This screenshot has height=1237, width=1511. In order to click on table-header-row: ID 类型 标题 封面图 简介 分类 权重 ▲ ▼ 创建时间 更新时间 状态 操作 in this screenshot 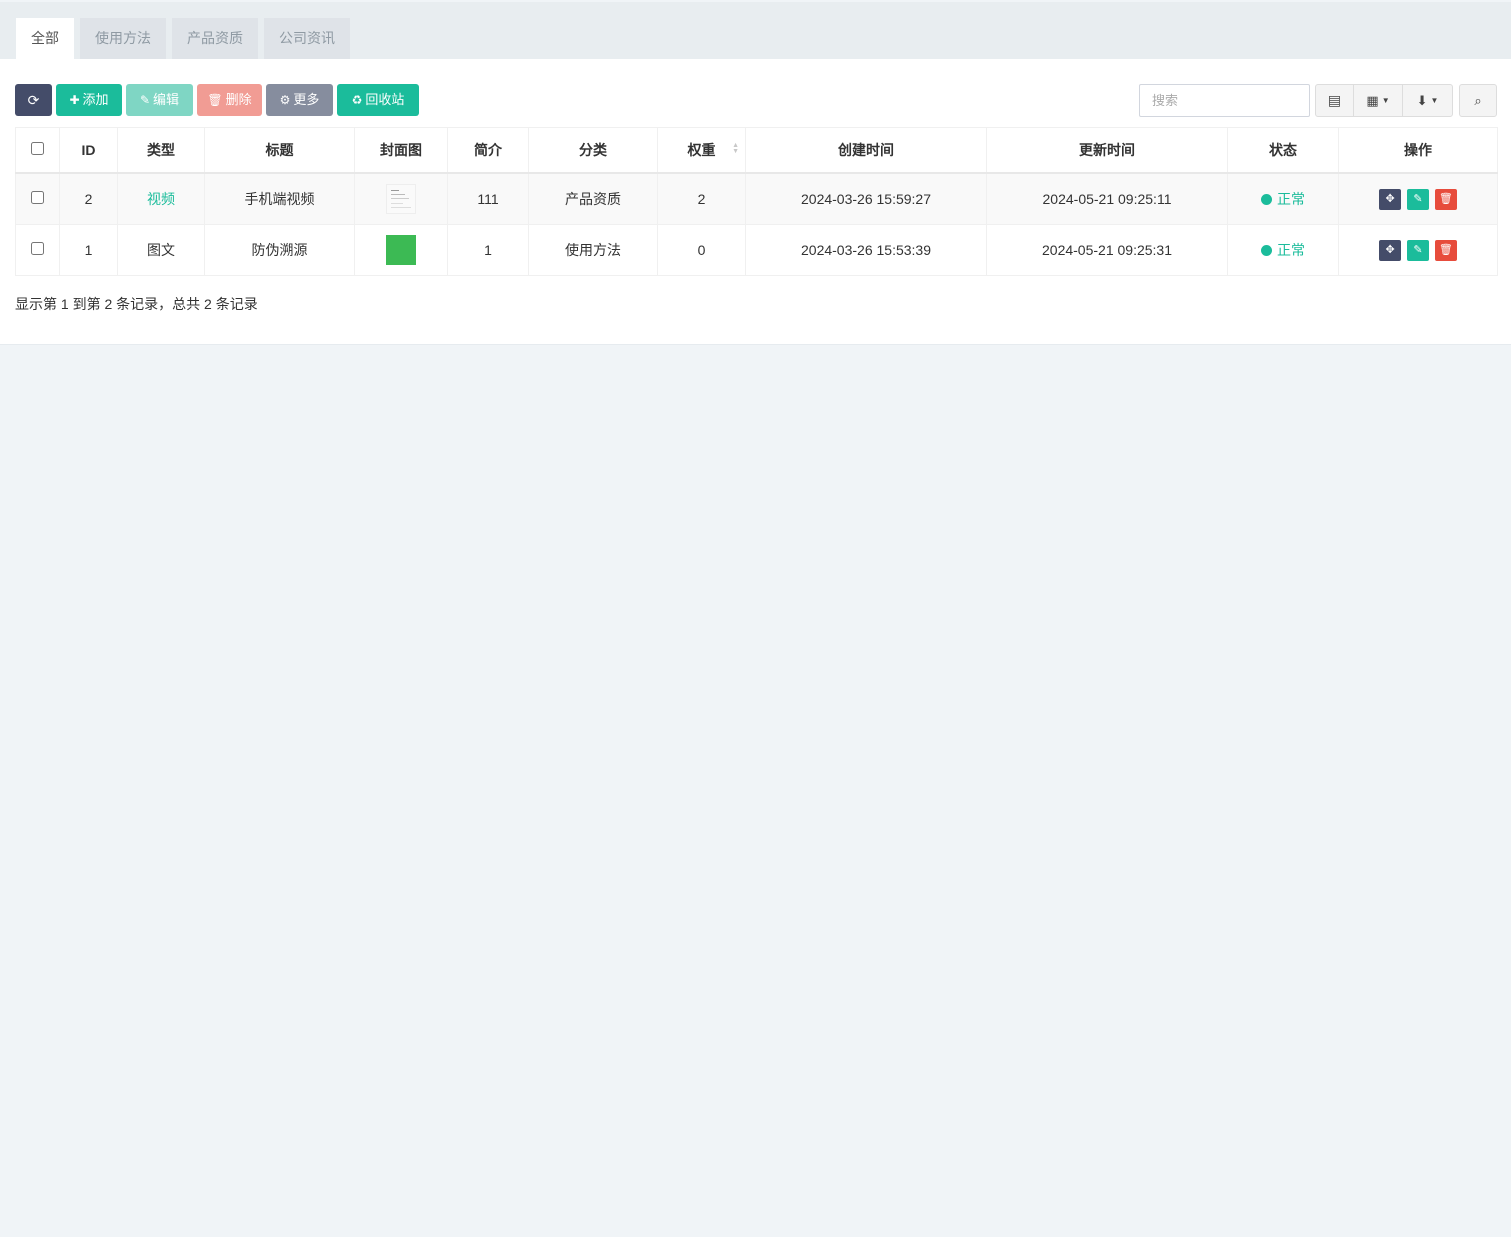, I will do `click(756, 150)`.